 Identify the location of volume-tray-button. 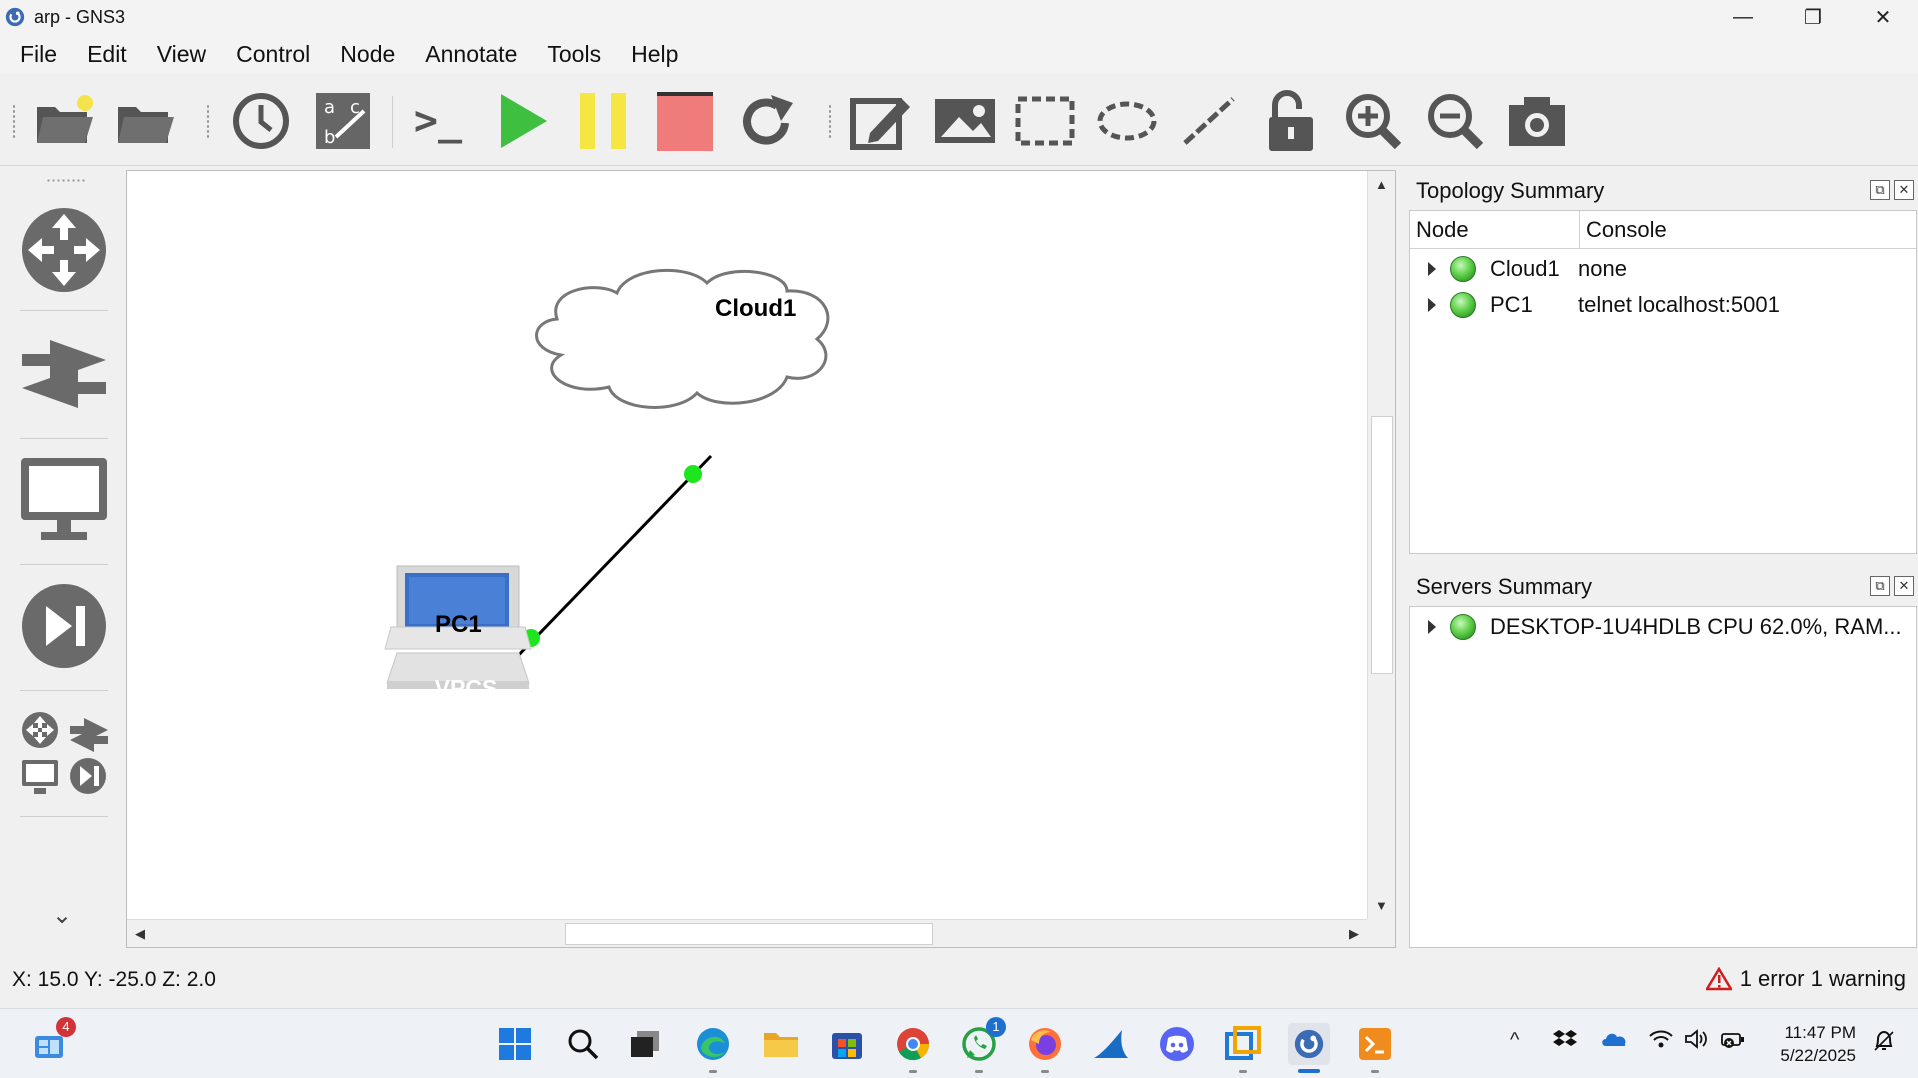
(1697, 1041).